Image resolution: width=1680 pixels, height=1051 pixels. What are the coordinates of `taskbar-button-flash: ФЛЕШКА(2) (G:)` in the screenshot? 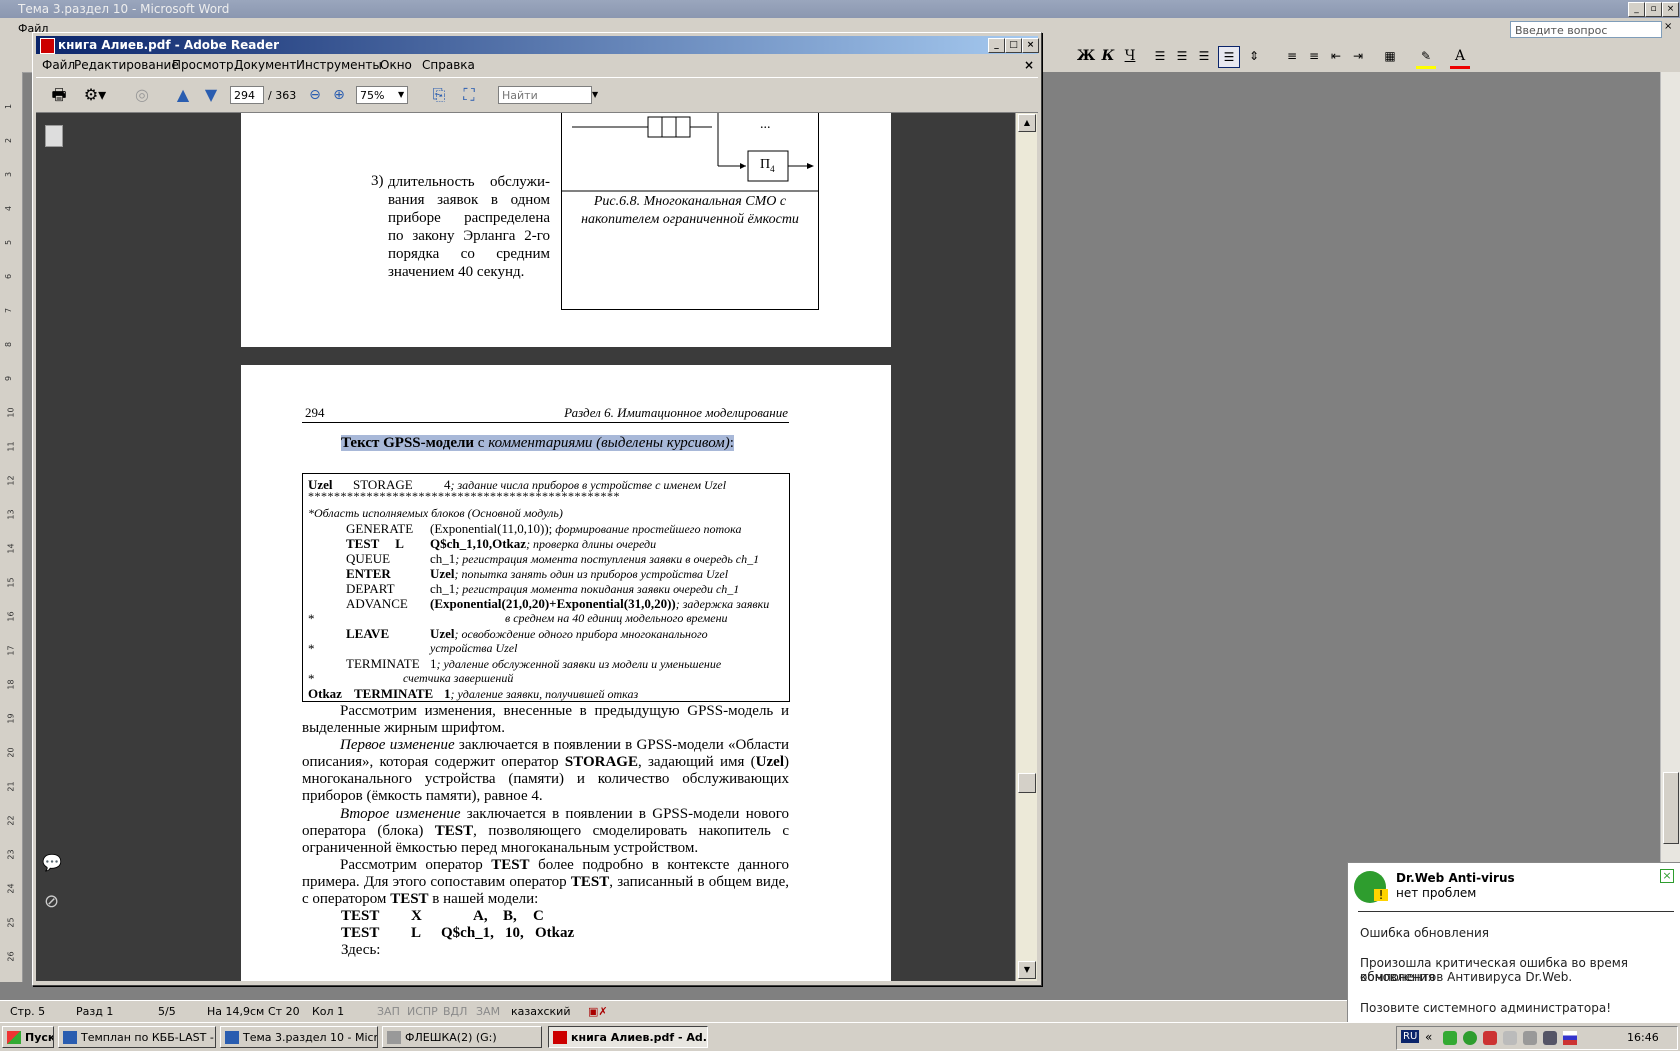 It's located at (462, 1037).